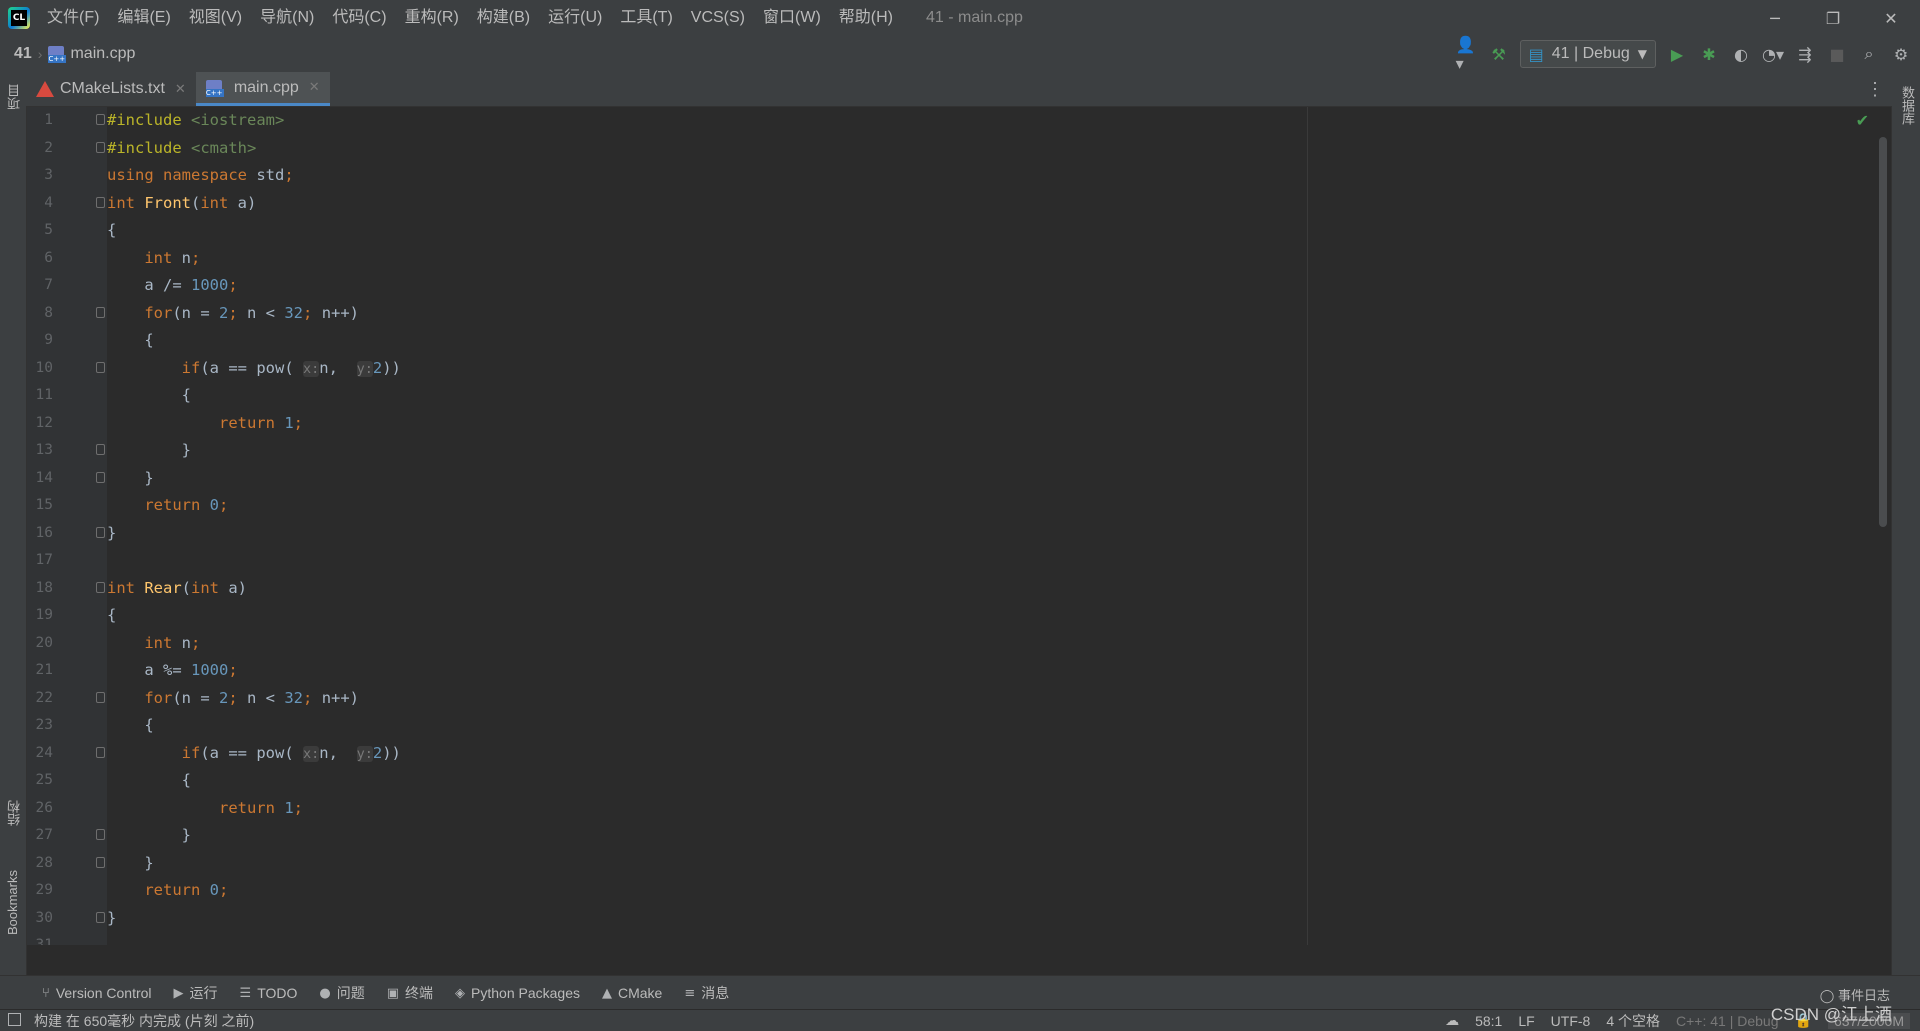 This screenshot has width=1920, height=1031. Describe the element at coordinates (1526, 1021) in the screenshot. I see `line-separator: LF` at that location.